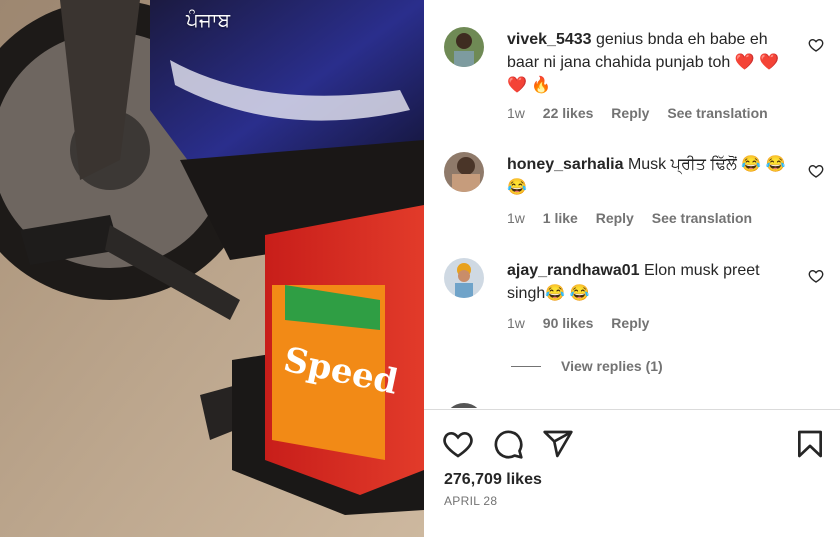 The image size is (840, 537). Describe the element at coordinates (612, 366) in the screenshot. I see `view-replies-label: View replies (1)` at that location.